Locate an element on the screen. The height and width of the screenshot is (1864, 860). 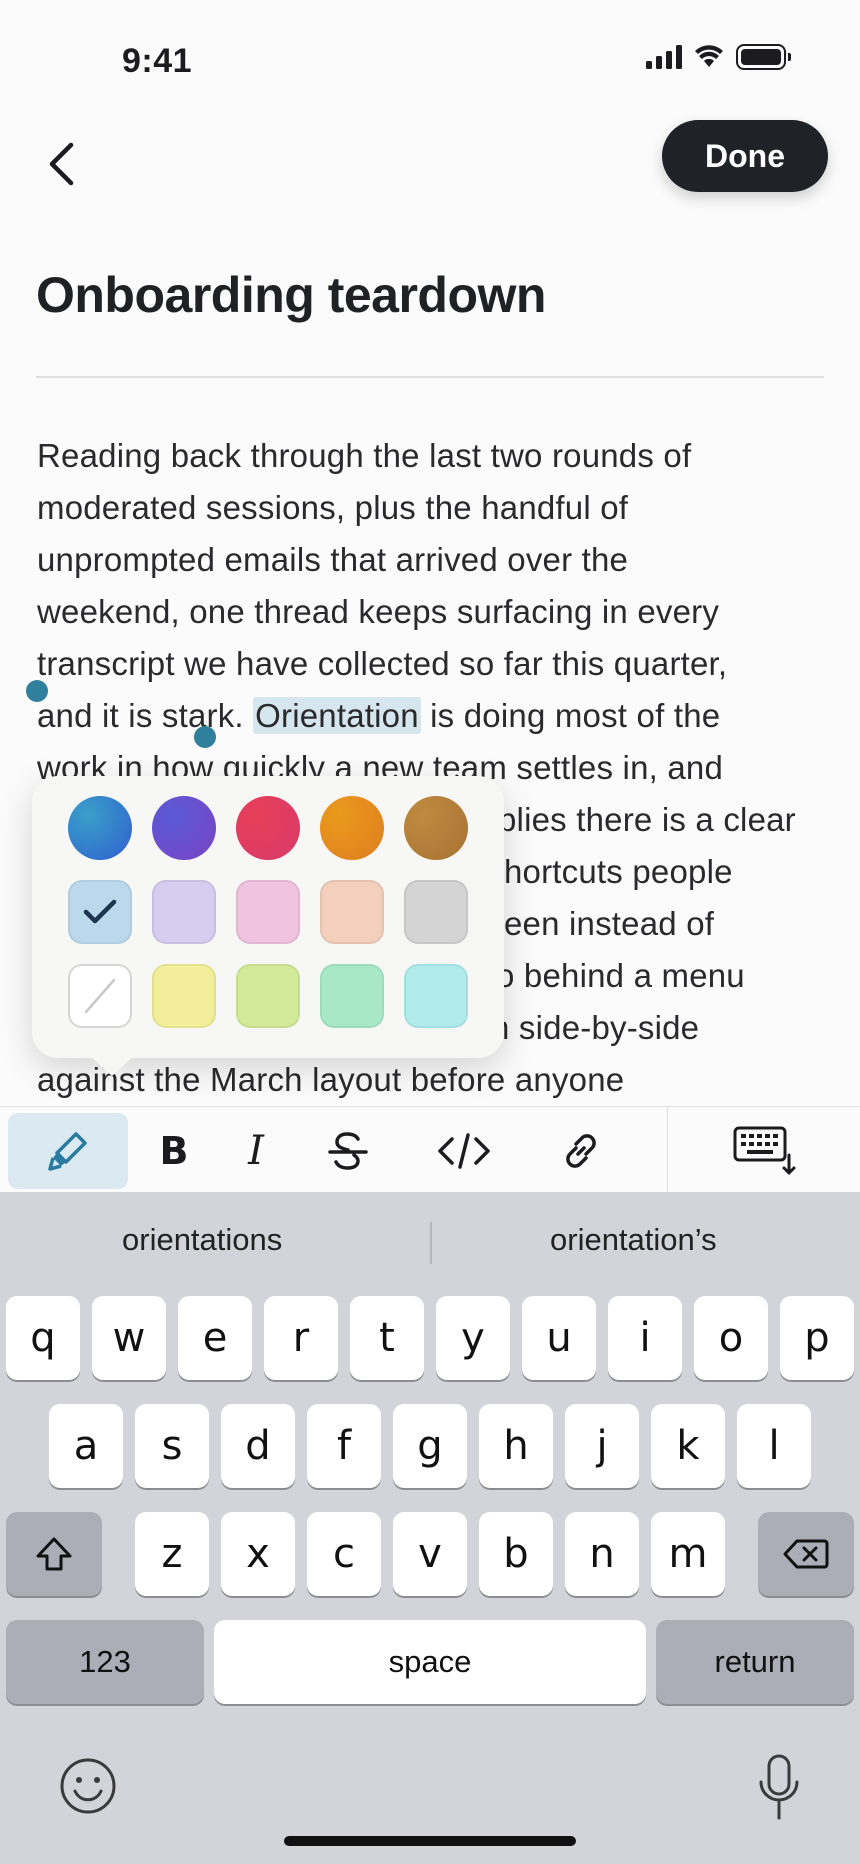
emoji-icon is located at coordinates (88, 1786).